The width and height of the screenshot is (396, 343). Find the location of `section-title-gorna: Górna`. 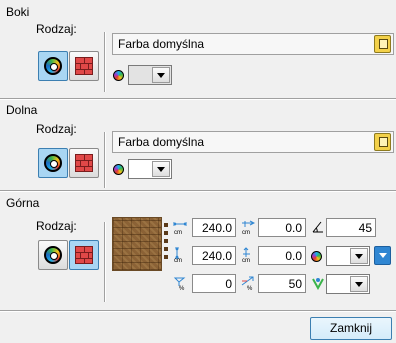

section-title-gorna: Górna is located at coordinates (23, 203).